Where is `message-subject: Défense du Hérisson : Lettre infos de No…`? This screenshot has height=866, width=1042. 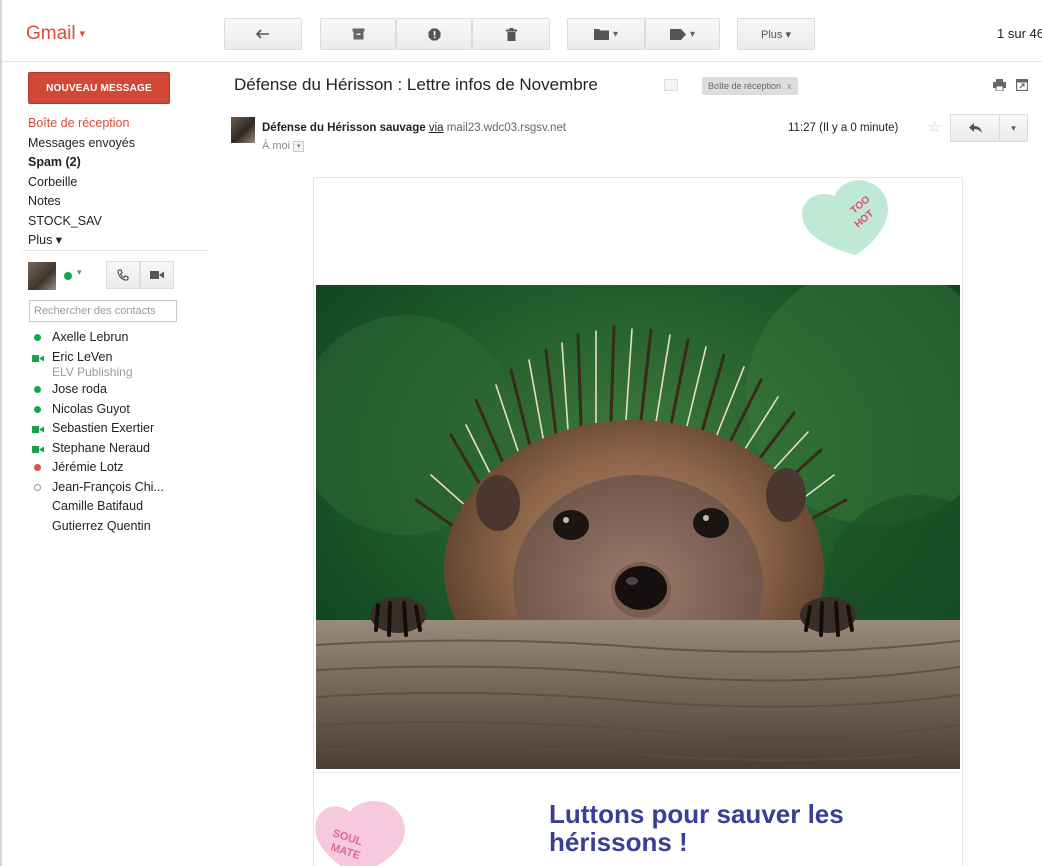 message-subject: Défense du Hérisson : Lettre infos de No… is located at coordinates (416, 84).